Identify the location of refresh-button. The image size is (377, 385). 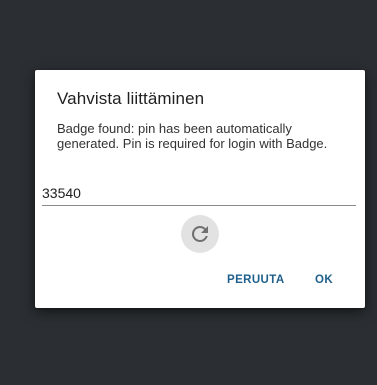
(200, 234).